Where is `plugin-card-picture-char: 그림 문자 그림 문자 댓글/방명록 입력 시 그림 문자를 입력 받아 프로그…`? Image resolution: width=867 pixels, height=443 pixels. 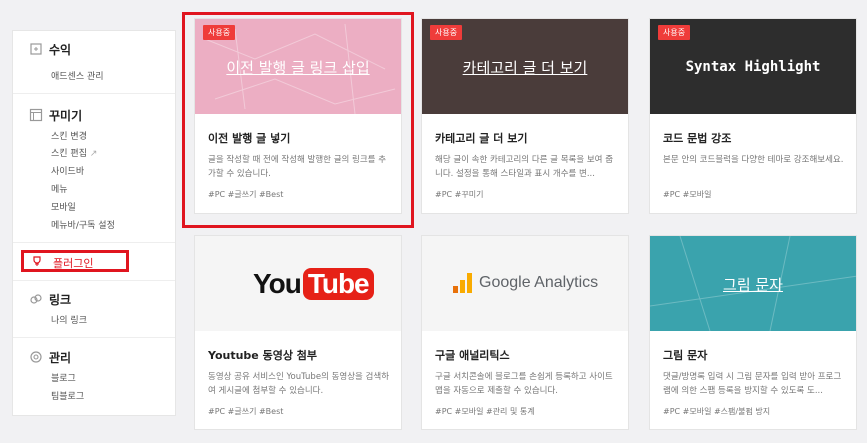
plugin-card-picture-char: 그림 문자 그림 문자 댓글/방명록 입력 시 그림 문자를 입력 받아 프로그… is located at coordinates (753, 332).